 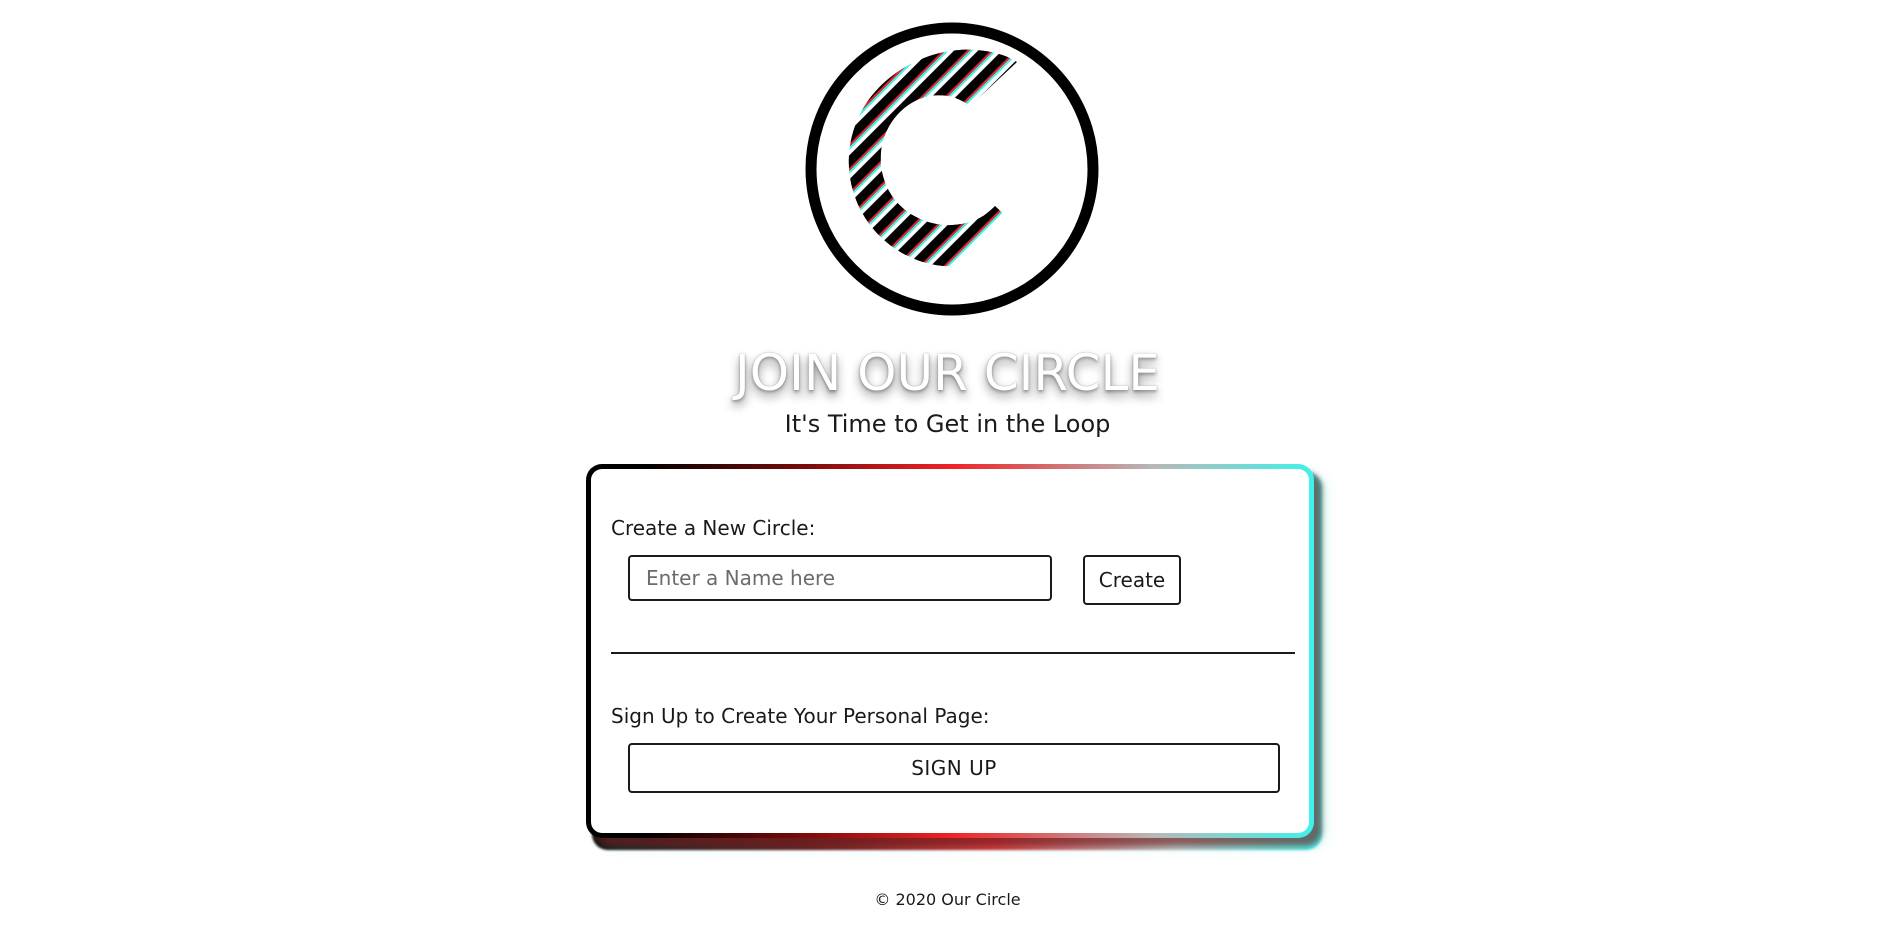 What do you see at coordinates (953, 653) in the screenshot?
I see `divider` at bounding box center [953, 653].